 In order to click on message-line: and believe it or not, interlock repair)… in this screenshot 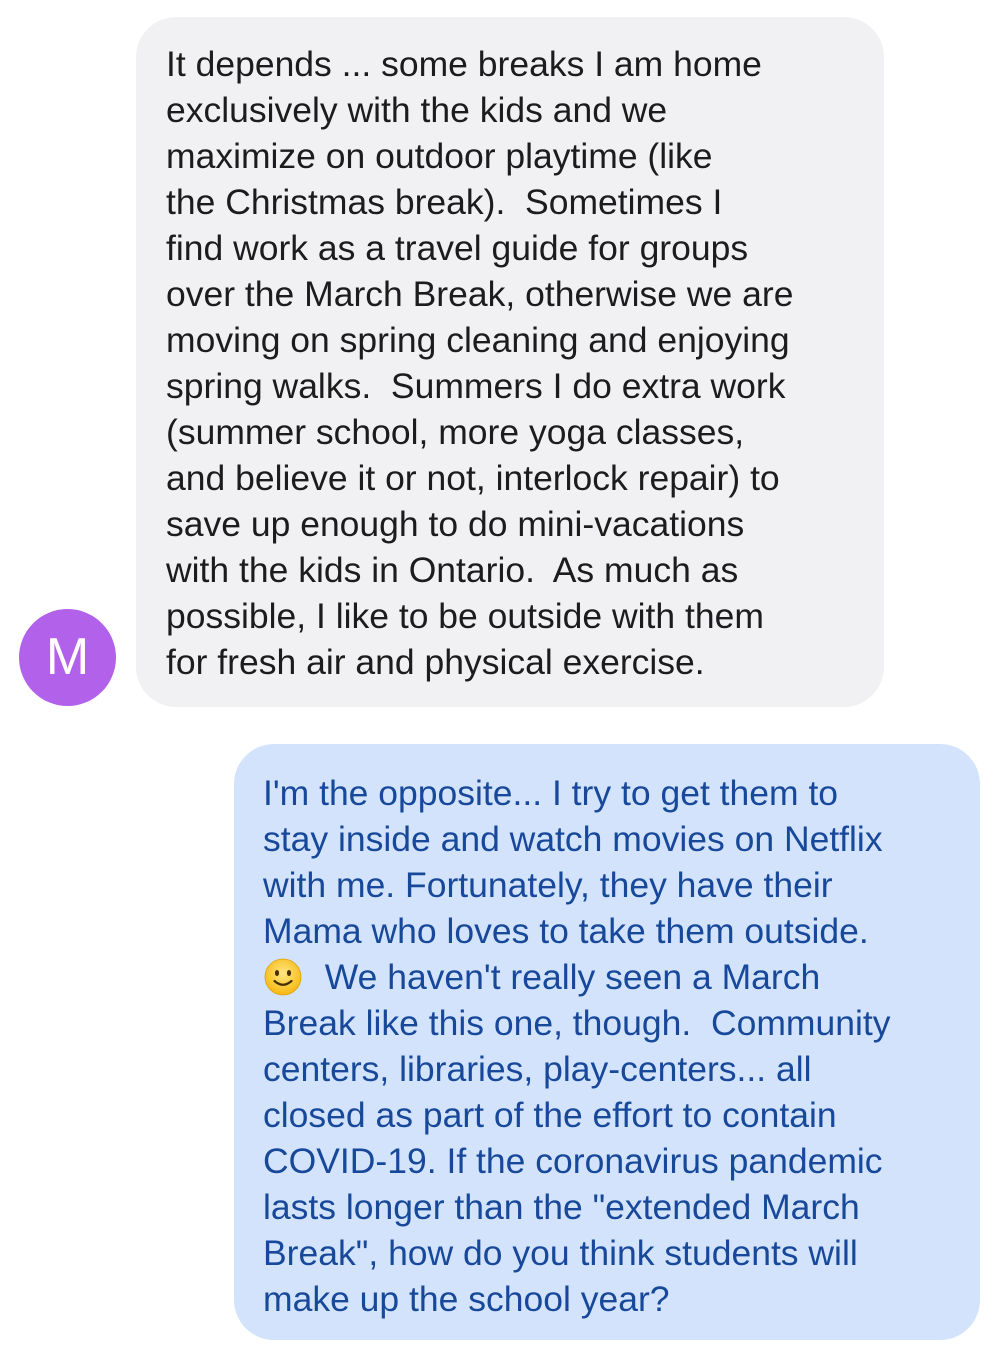, I will do `click(473, 478)`.